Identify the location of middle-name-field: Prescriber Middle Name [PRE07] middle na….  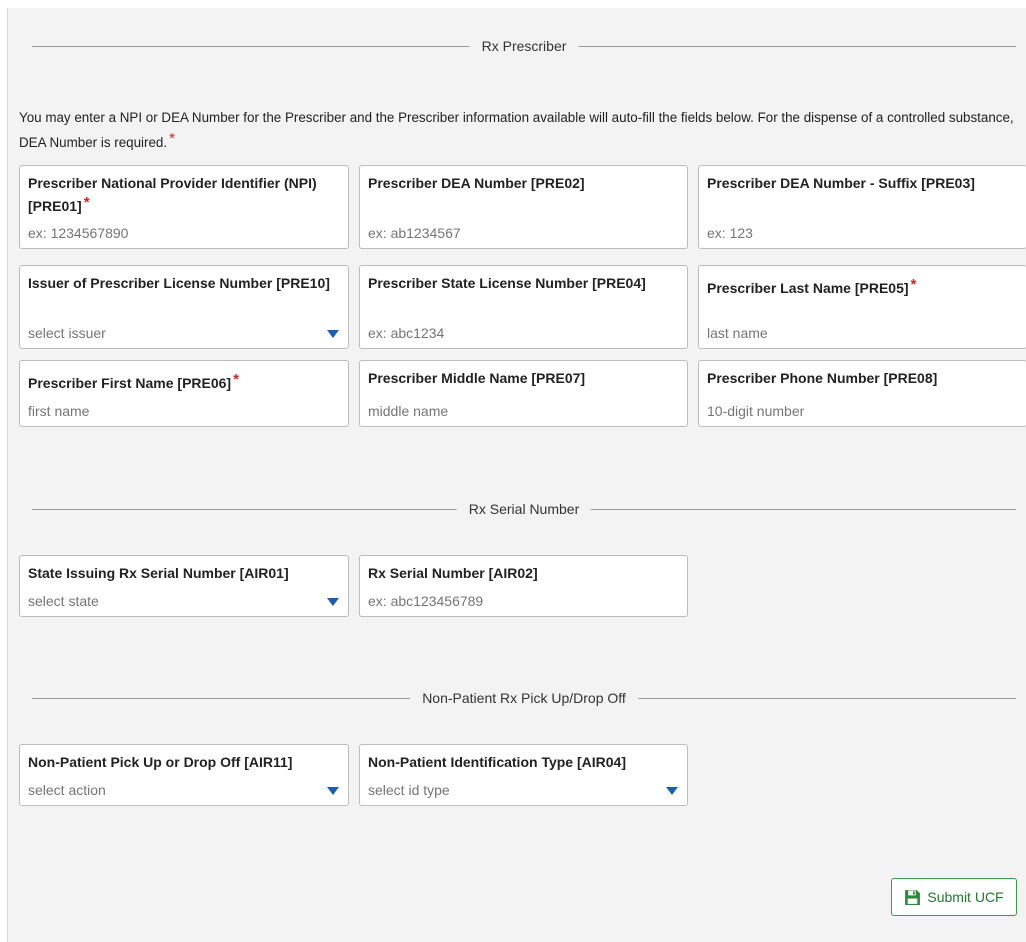
(523, 393).